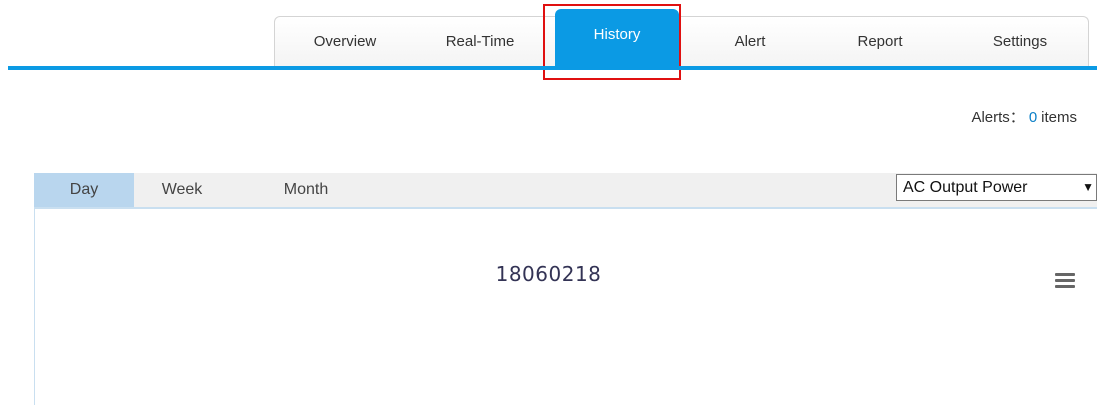 This screenshot has height=405, width=1097. Describe the element at coordinates (998, 117) in the screenshot. I see `alerts-label: Alerts：` at that location.